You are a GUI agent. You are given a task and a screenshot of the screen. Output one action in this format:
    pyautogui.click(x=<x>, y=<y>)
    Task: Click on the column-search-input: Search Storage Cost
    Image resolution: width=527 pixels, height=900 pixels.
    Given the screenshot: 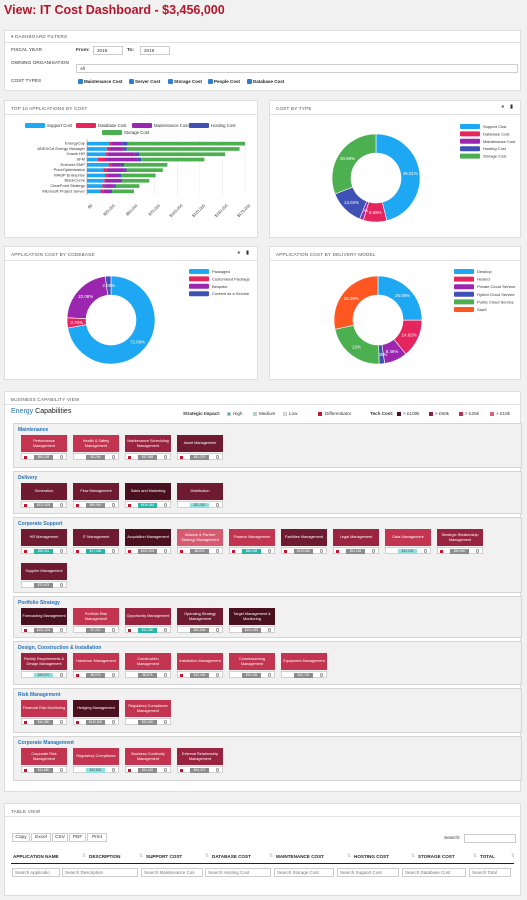 What is the action you would take?
    pyautogui.click(x=304, y=872)
    